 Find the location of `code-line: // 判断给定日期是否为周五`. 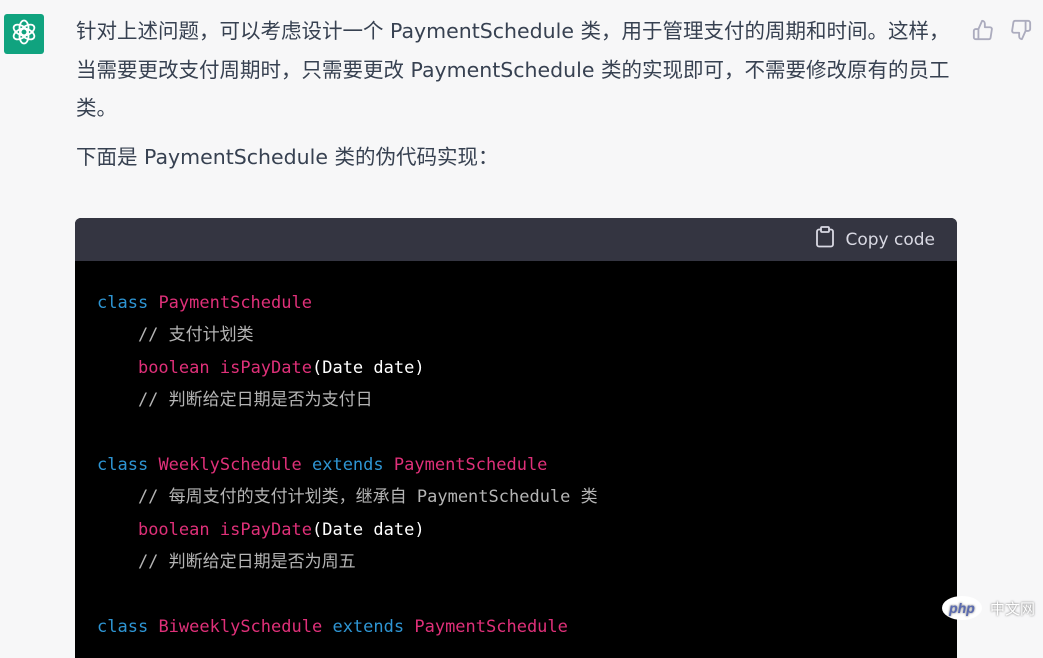

code-line: // 判断给定日期是否为周五 is located at coordinates (516, 562).